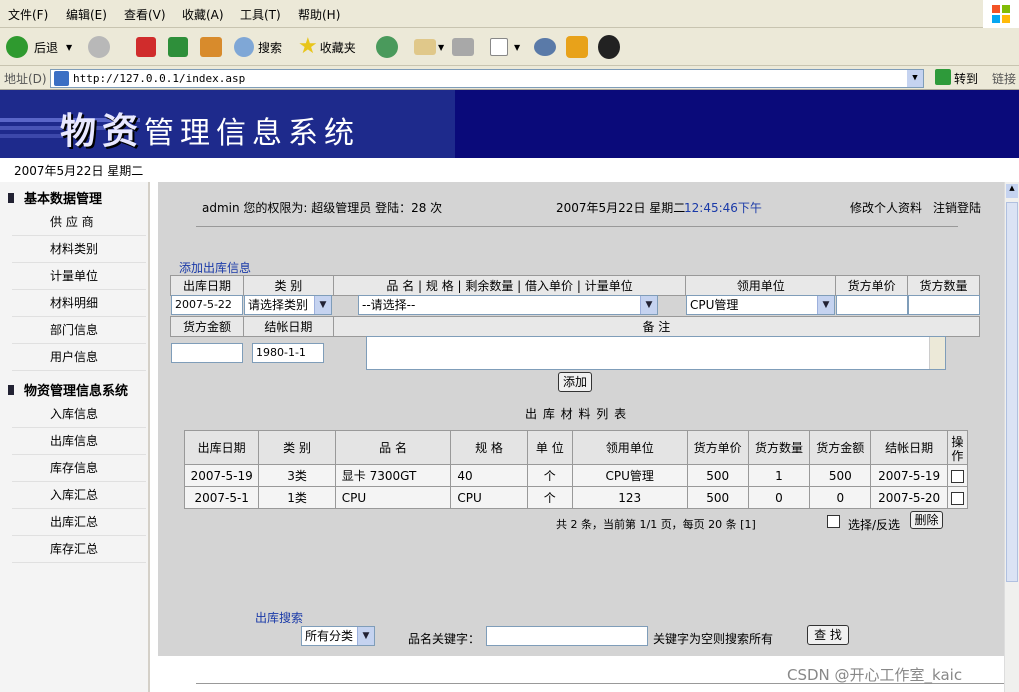 The height and width of the screenshot is (692, 1019). I want to click on penguin-icon, so click(609, 47).